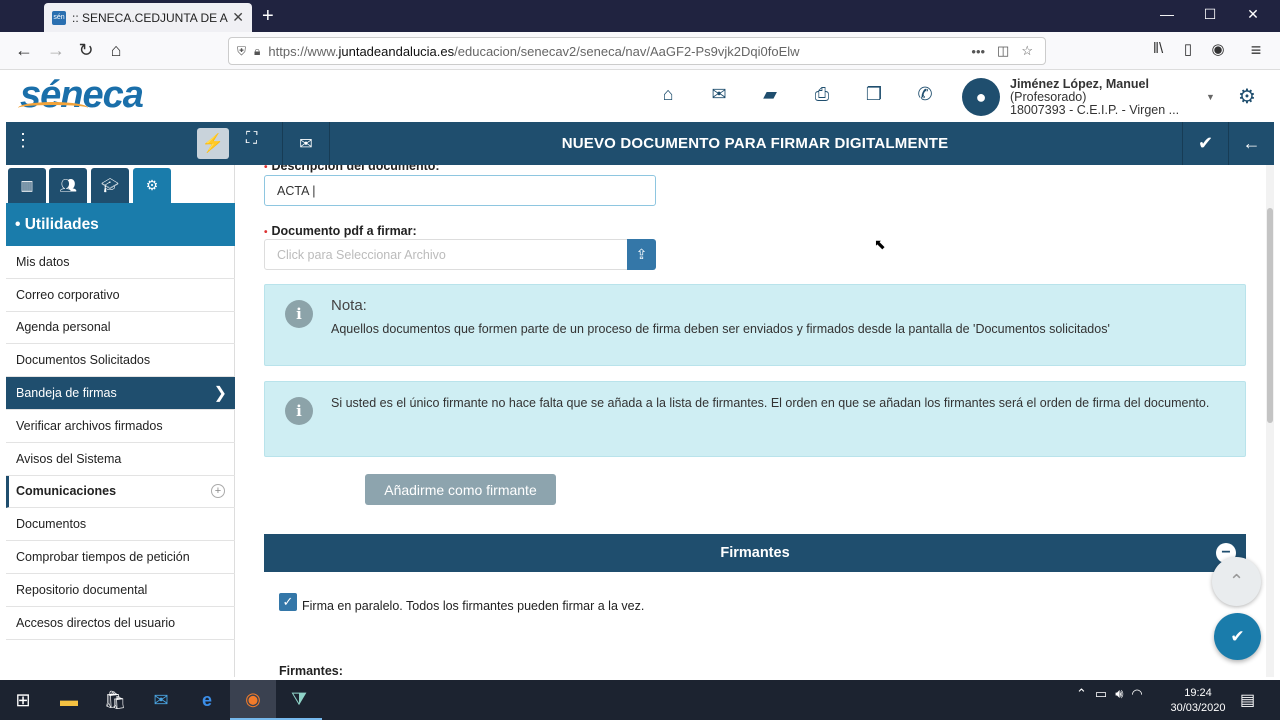  I want to click on tab-title: :: SENECA.CEDJUNTA DE AND, so click(150, 17).